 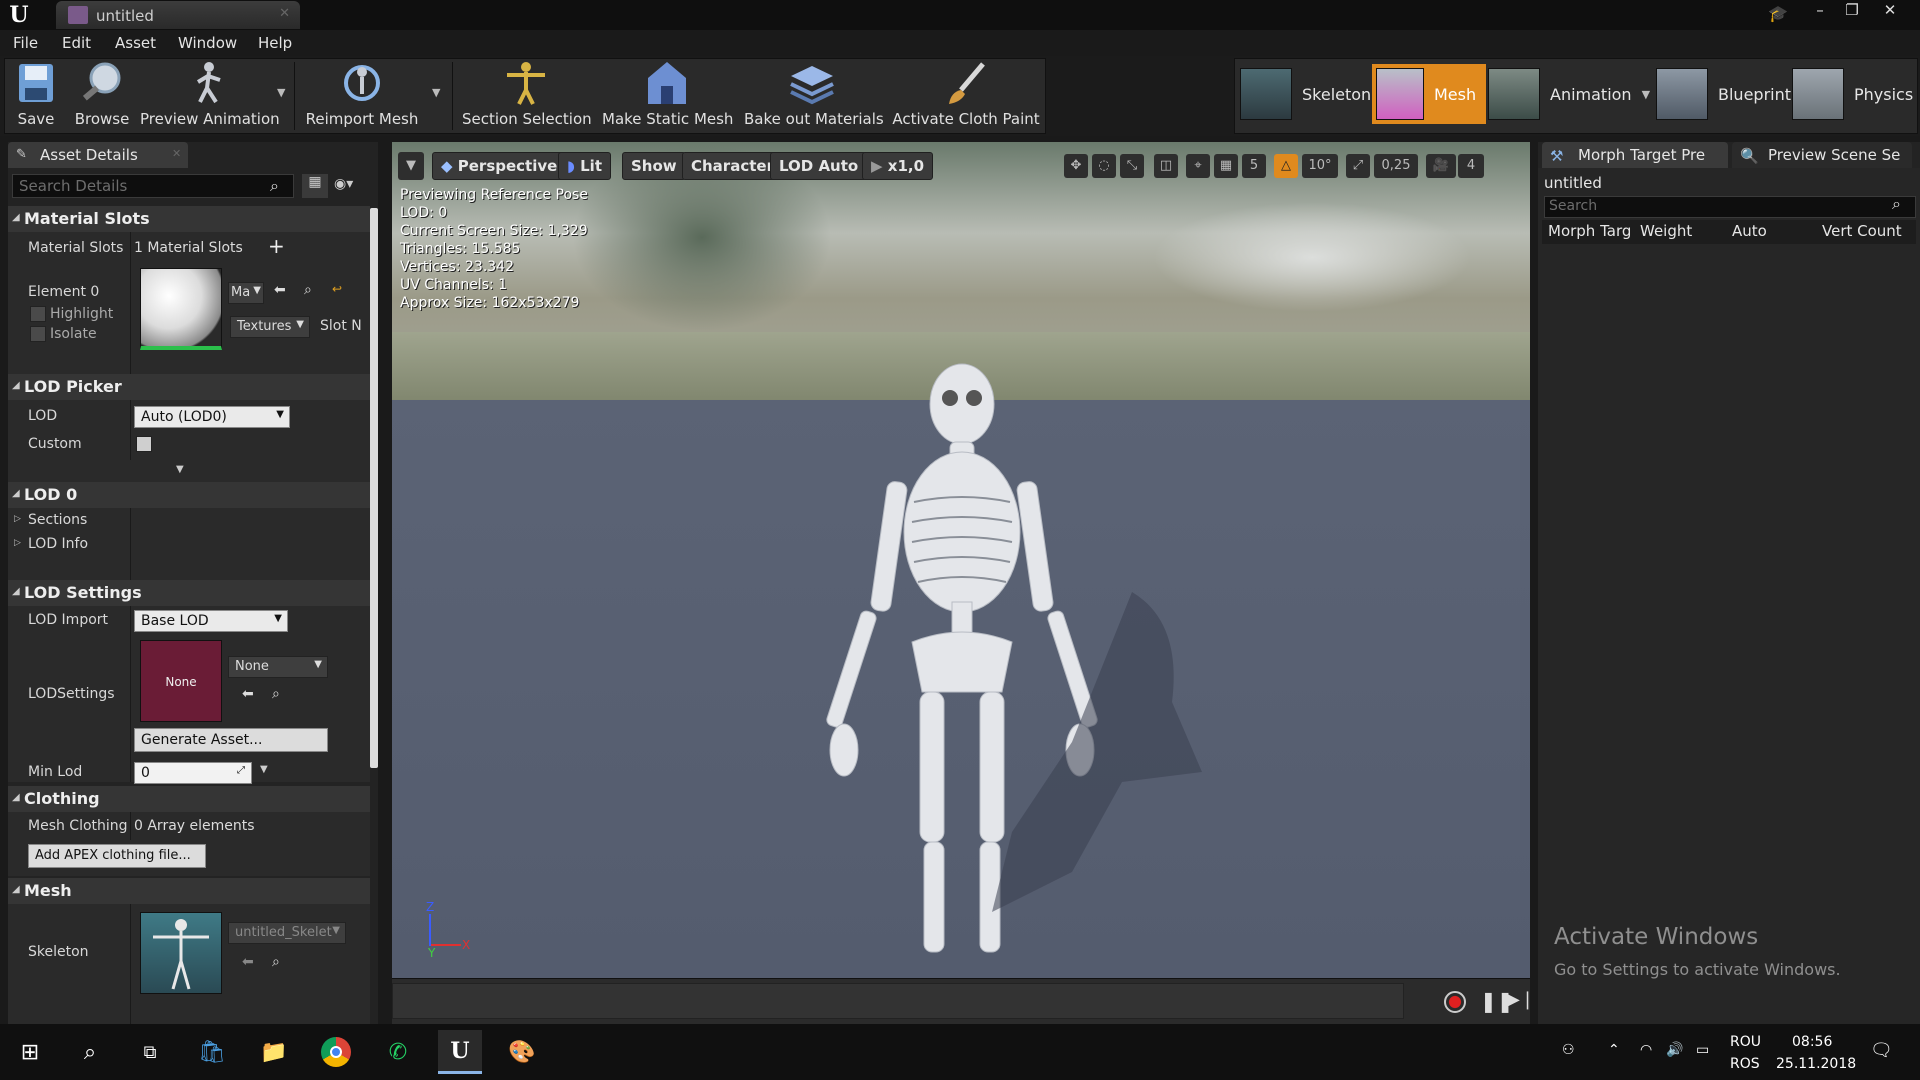 What do you see at coordinates (1286, 166) in the screenshot?
I see `rotation-snap-icon: △` at bounding box center [1286, 166].